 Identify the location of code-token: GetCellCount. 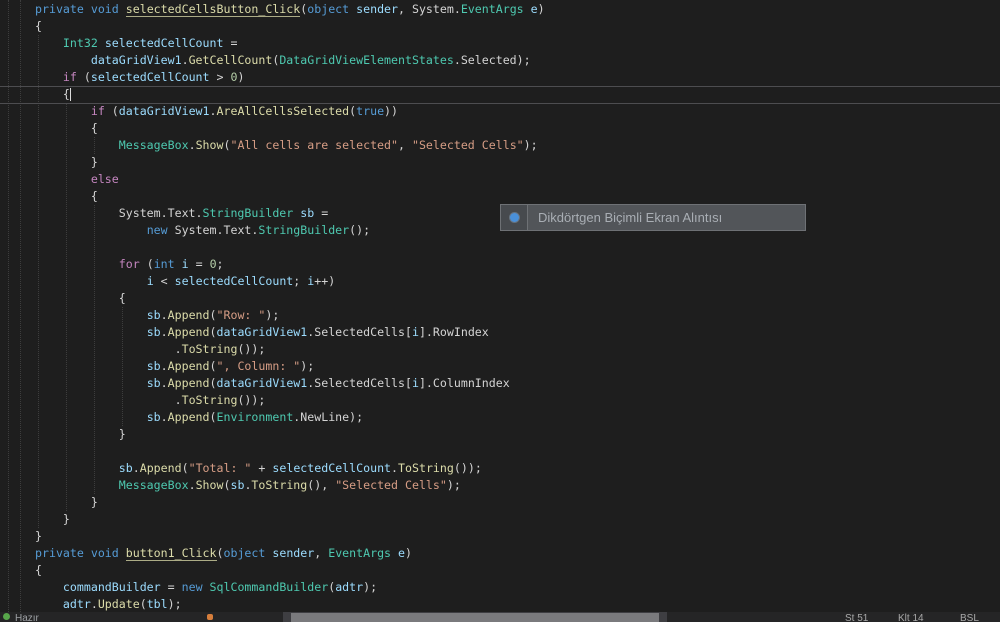
(230, 60).